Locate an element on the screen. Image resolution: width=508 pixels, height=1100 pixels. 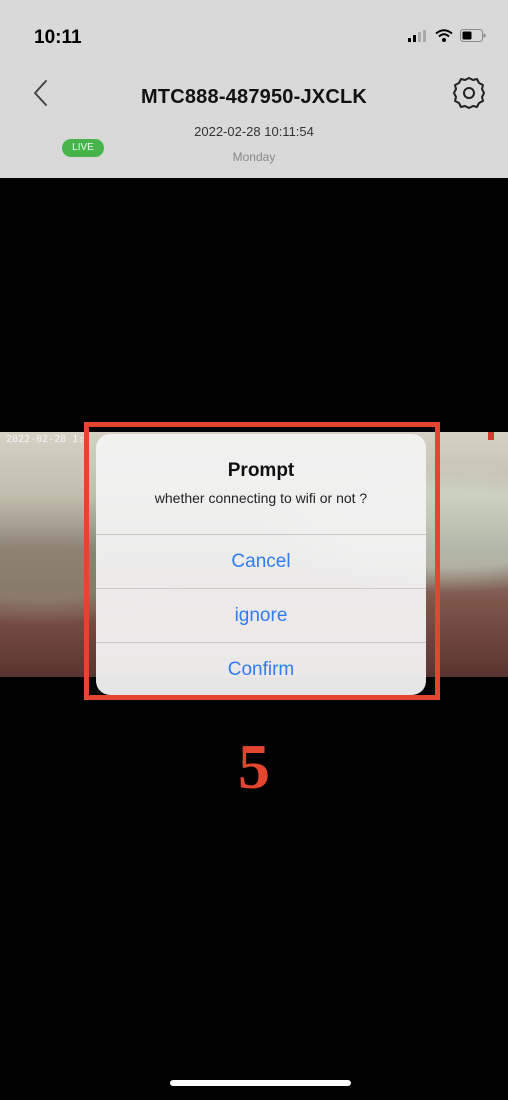
status-icons is located at coordinates (447, 35).